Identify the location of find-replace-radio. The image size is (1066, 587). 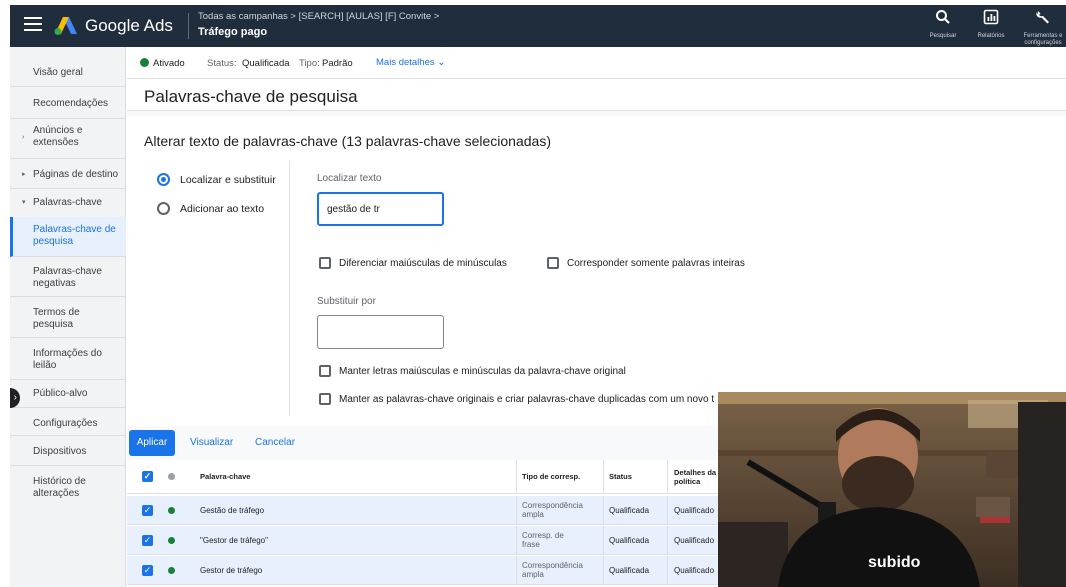
(163, 179).